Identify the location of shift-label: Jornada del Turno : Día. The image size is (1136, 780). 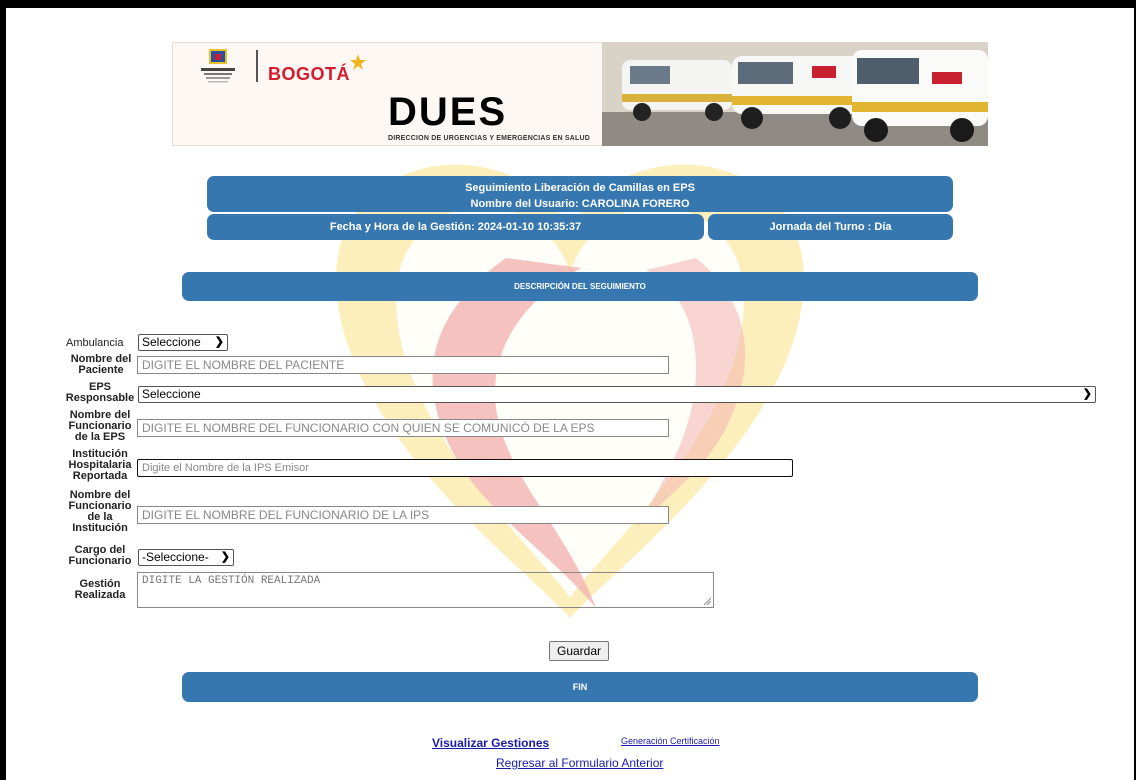
(830, 227).